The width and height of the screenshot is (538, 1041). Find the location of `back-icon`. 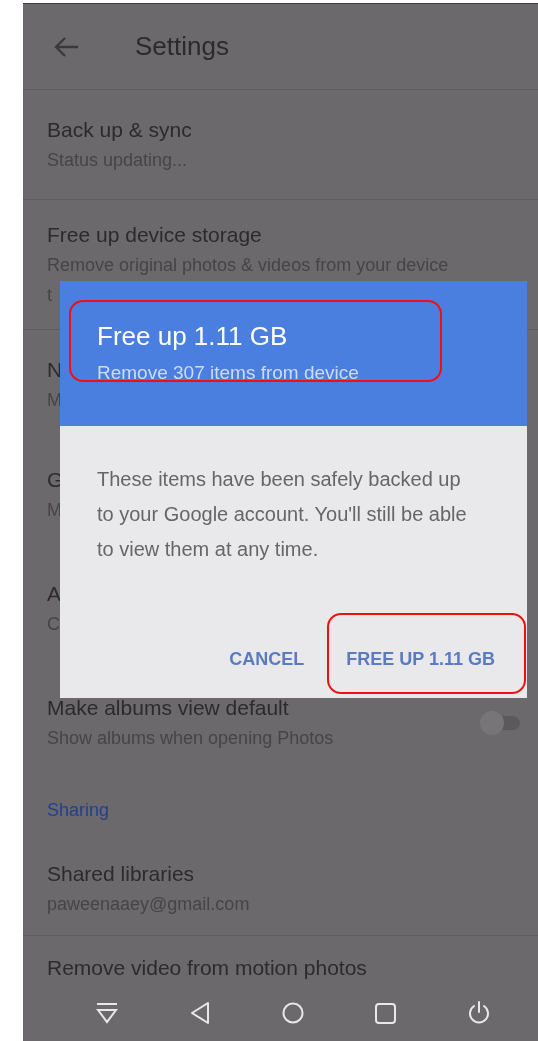

back-icon is located at coordinates (199, 1013).